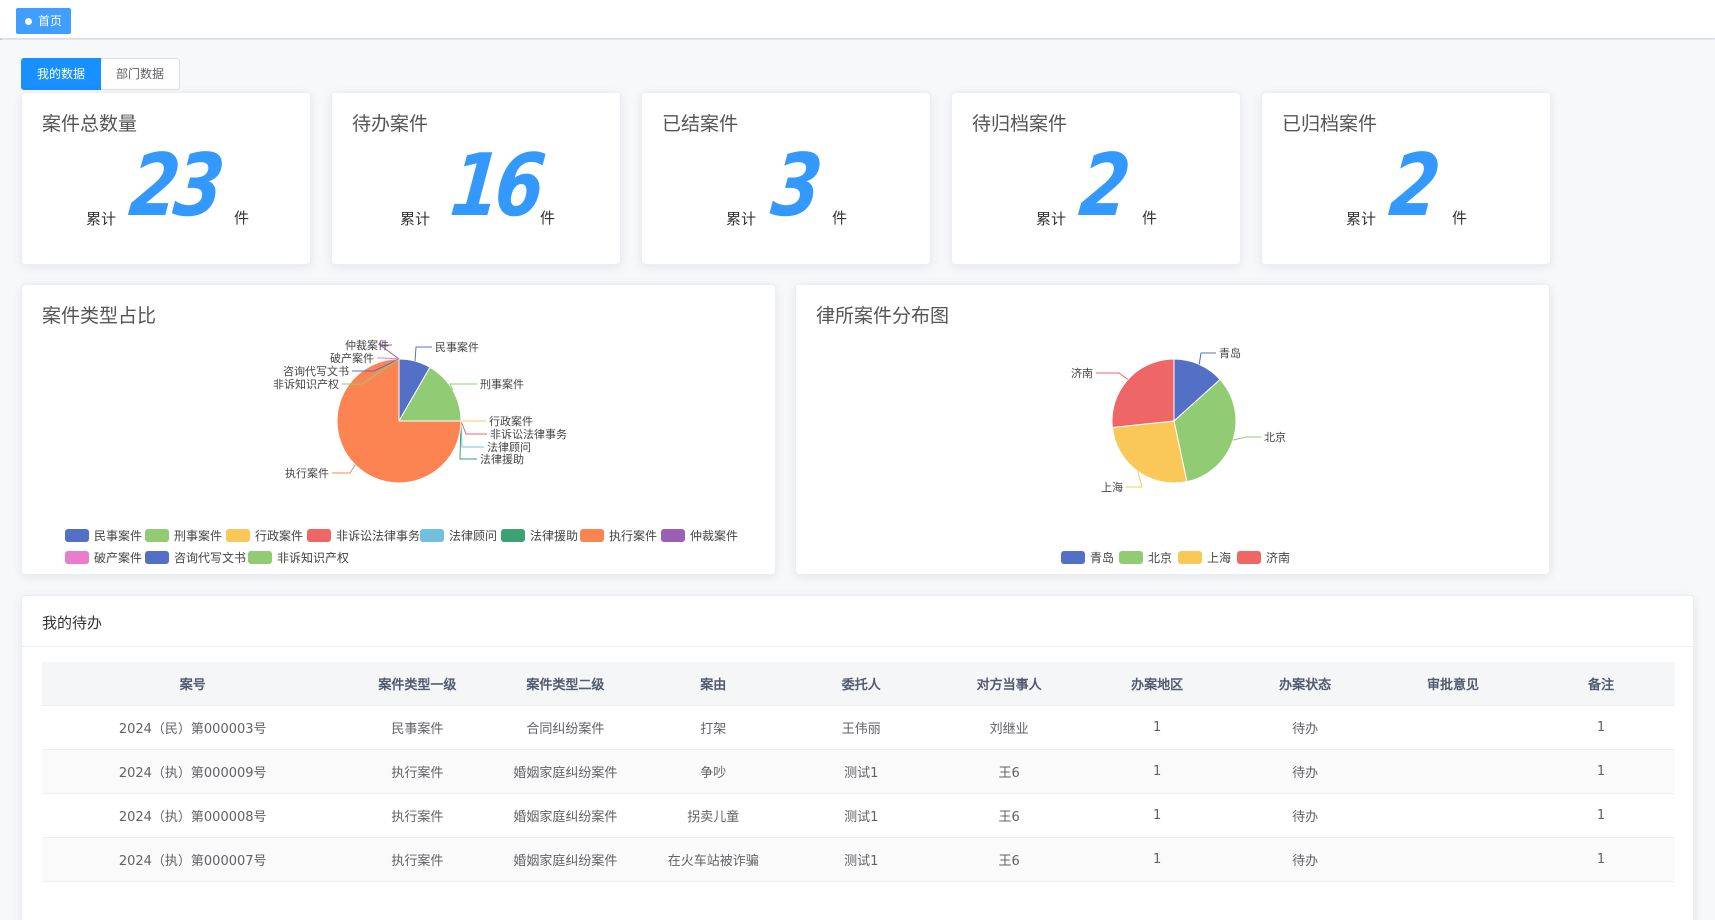 The width and height of the screenshot is (1715, 920). What do you see at coordinates (363, 535) in the screenshot?
I see `legend-item: 非诉讼法律事务` at bounding box center [363, 535].